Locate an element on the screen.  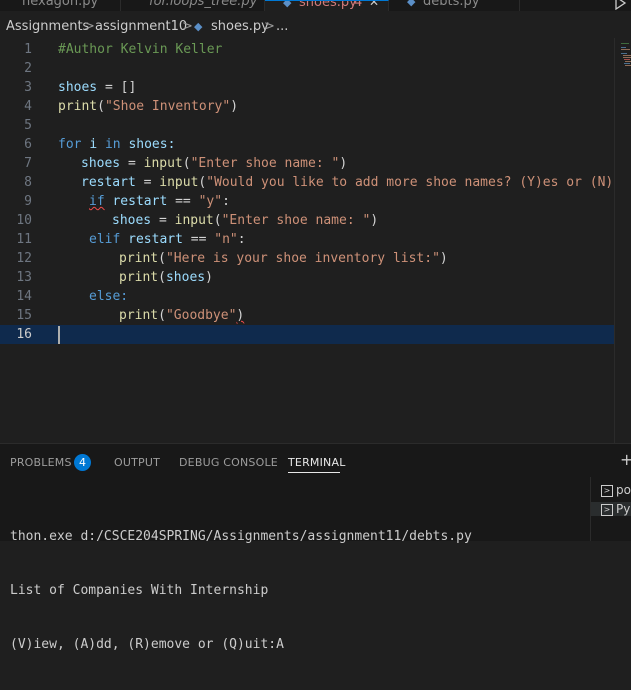
string-token: "Goodbye" is located at coordinates (201, 315).